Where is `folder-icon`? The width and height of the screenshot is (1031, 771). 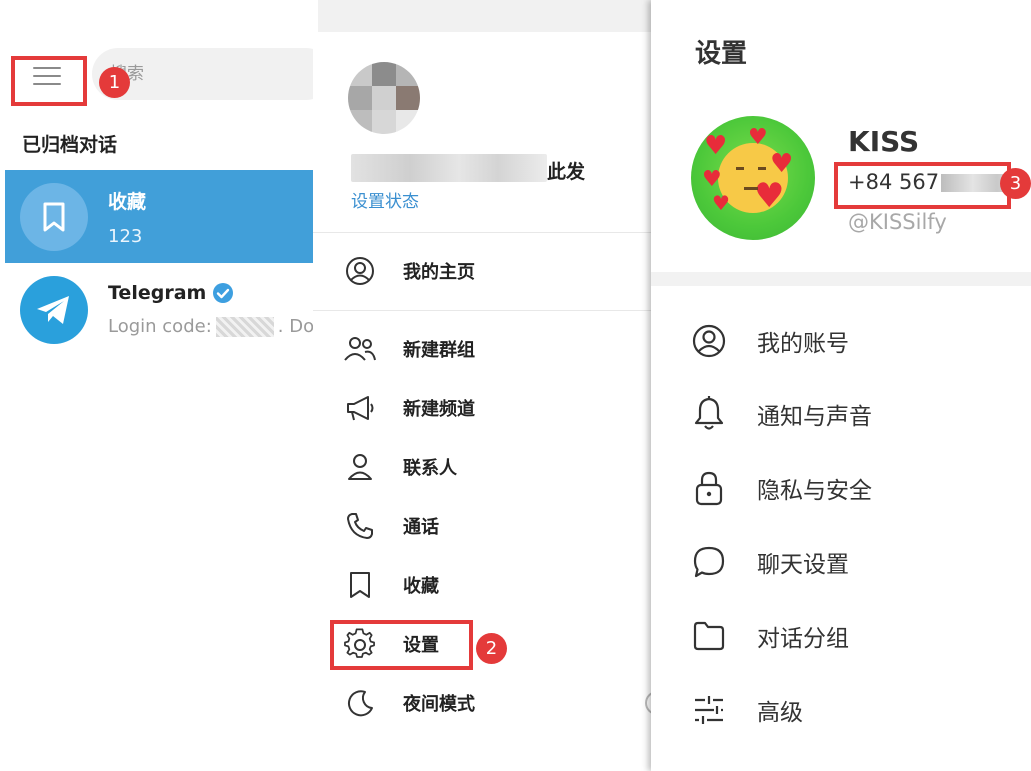
folder-icon is located at coordinates (709, 636).